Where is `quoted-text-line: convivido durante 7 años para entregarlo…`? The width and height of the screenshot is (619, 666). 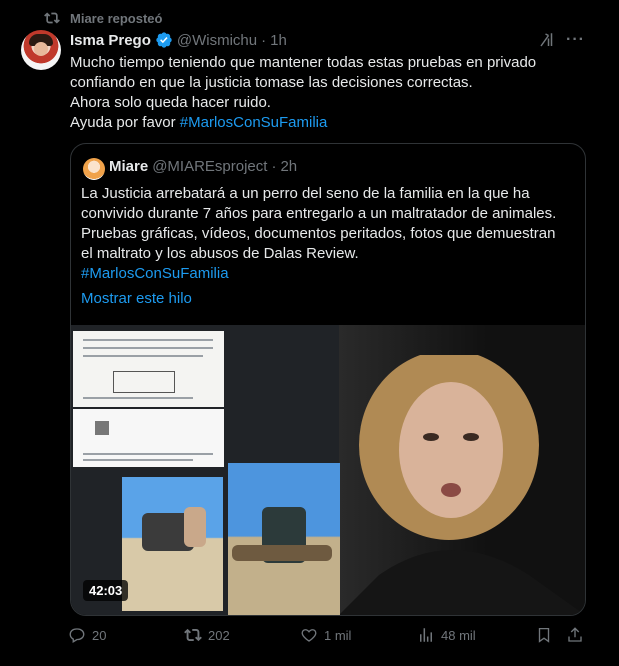
quoted-text-line: convivido durante 7 años para entregarlo… is located at coordinates (319, 213).